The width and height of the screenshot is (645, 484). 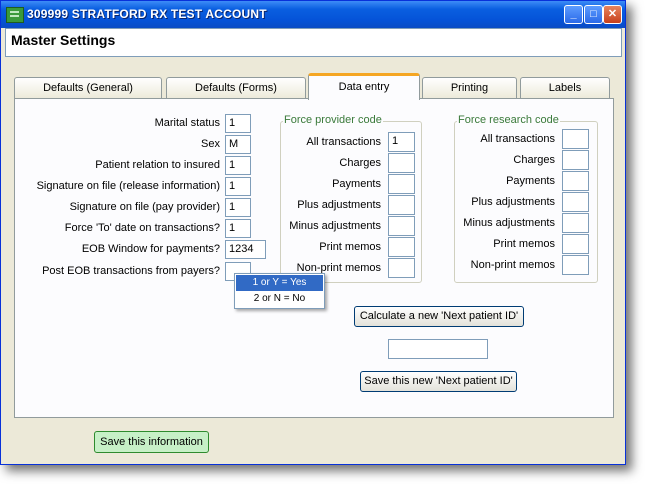 What do you see at coordinates (534, 160) in the screenshot?
I see `fr-charges-label: Charges` at bounding box center [534, 160].